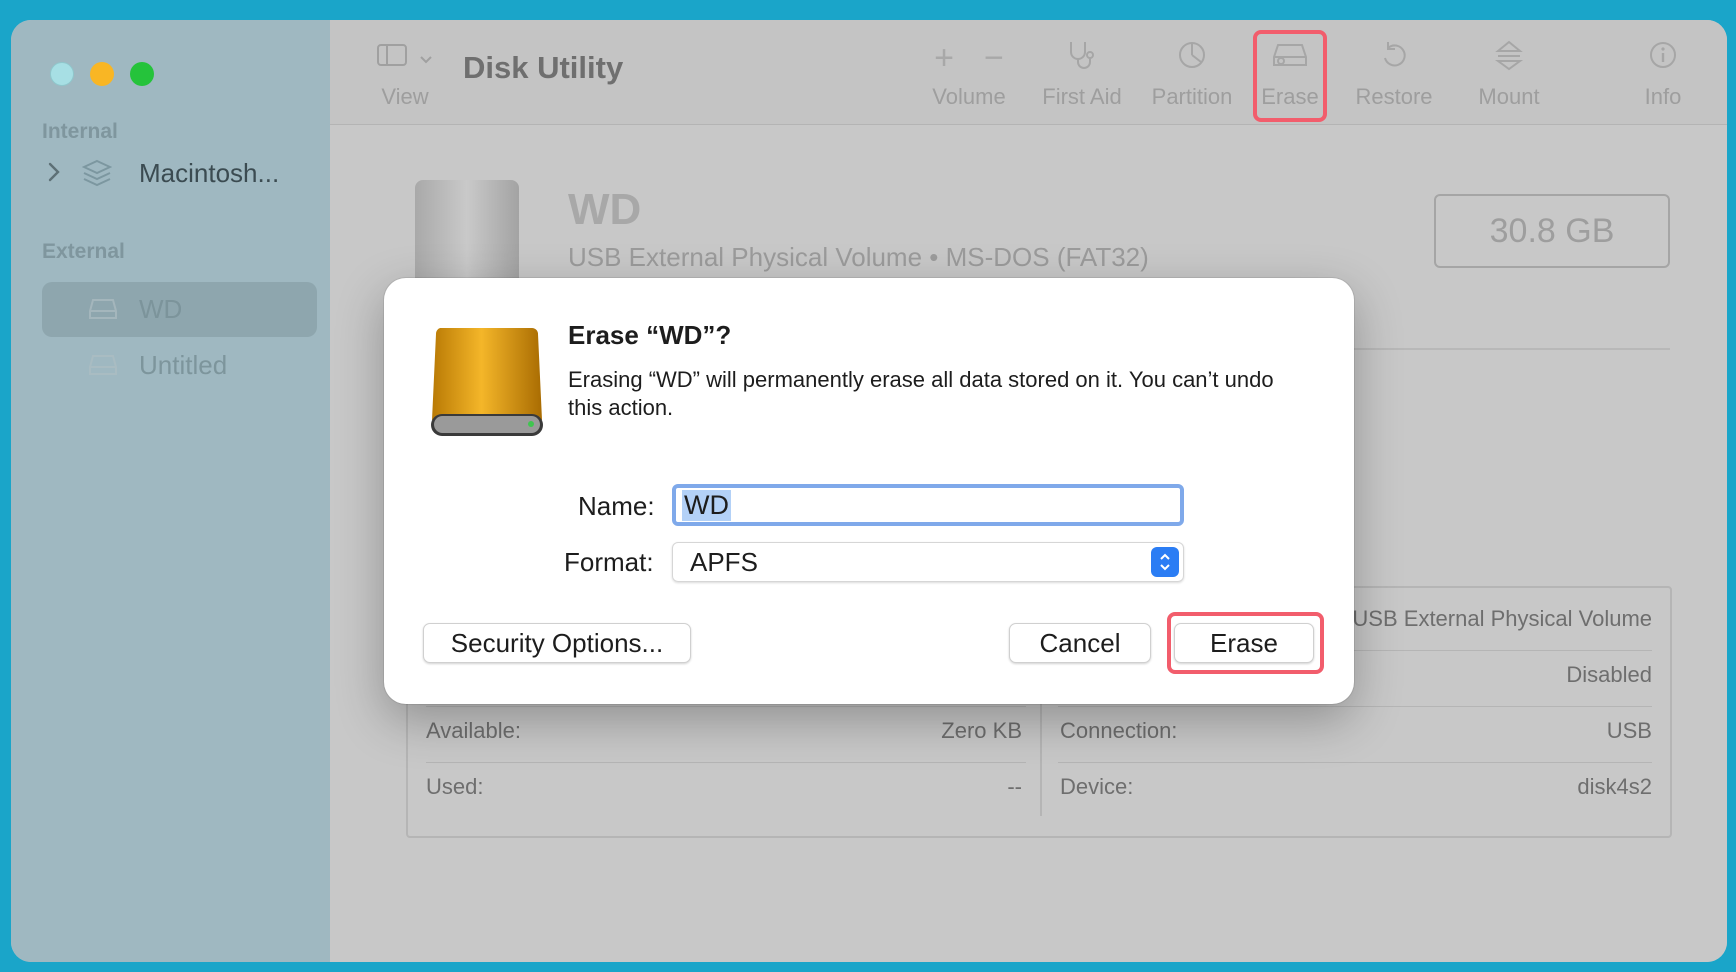  What do you see at coordinates (616, 506) in the screenshot?
I see `name-label: Name:` at bounding box center [616, 506].